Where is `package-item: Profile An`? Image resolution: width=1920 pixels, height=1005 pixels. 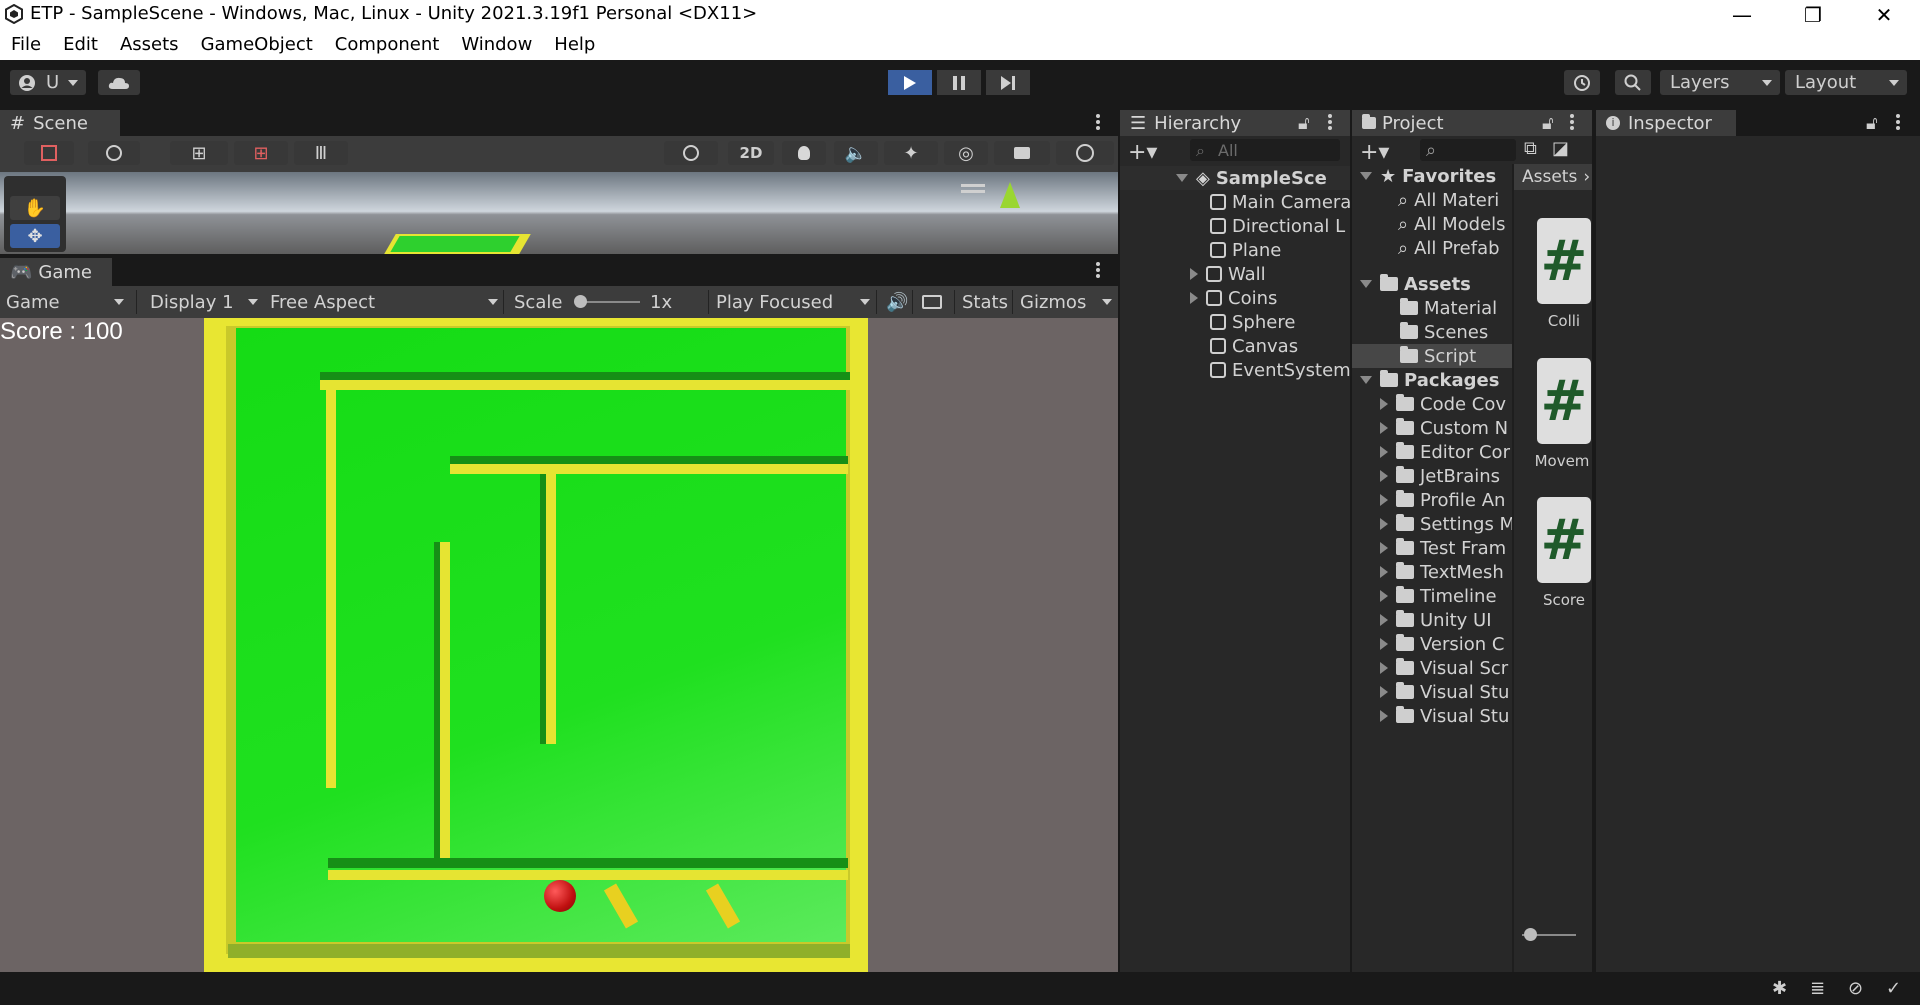
package-item: Profile An is located at coordinates (1450, 500).